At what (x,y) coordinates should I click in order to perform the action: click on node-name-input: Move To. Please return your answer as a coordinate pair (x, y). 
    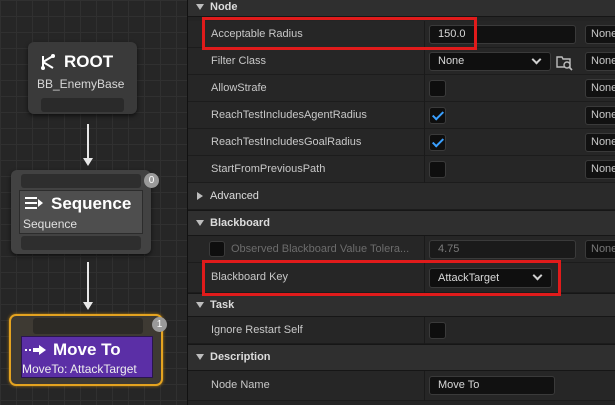
    Looking at the image, I should click on (492, 385).